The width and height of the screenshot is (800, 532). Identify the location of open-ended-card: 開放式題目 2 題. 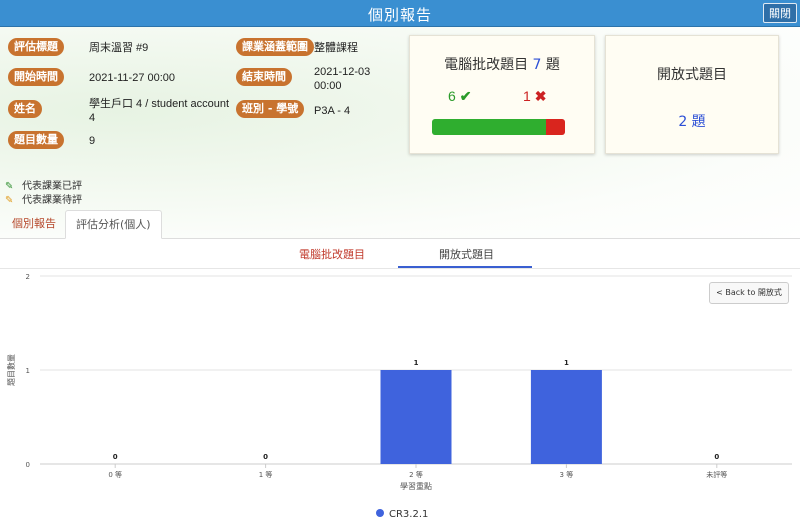
(692, 94).